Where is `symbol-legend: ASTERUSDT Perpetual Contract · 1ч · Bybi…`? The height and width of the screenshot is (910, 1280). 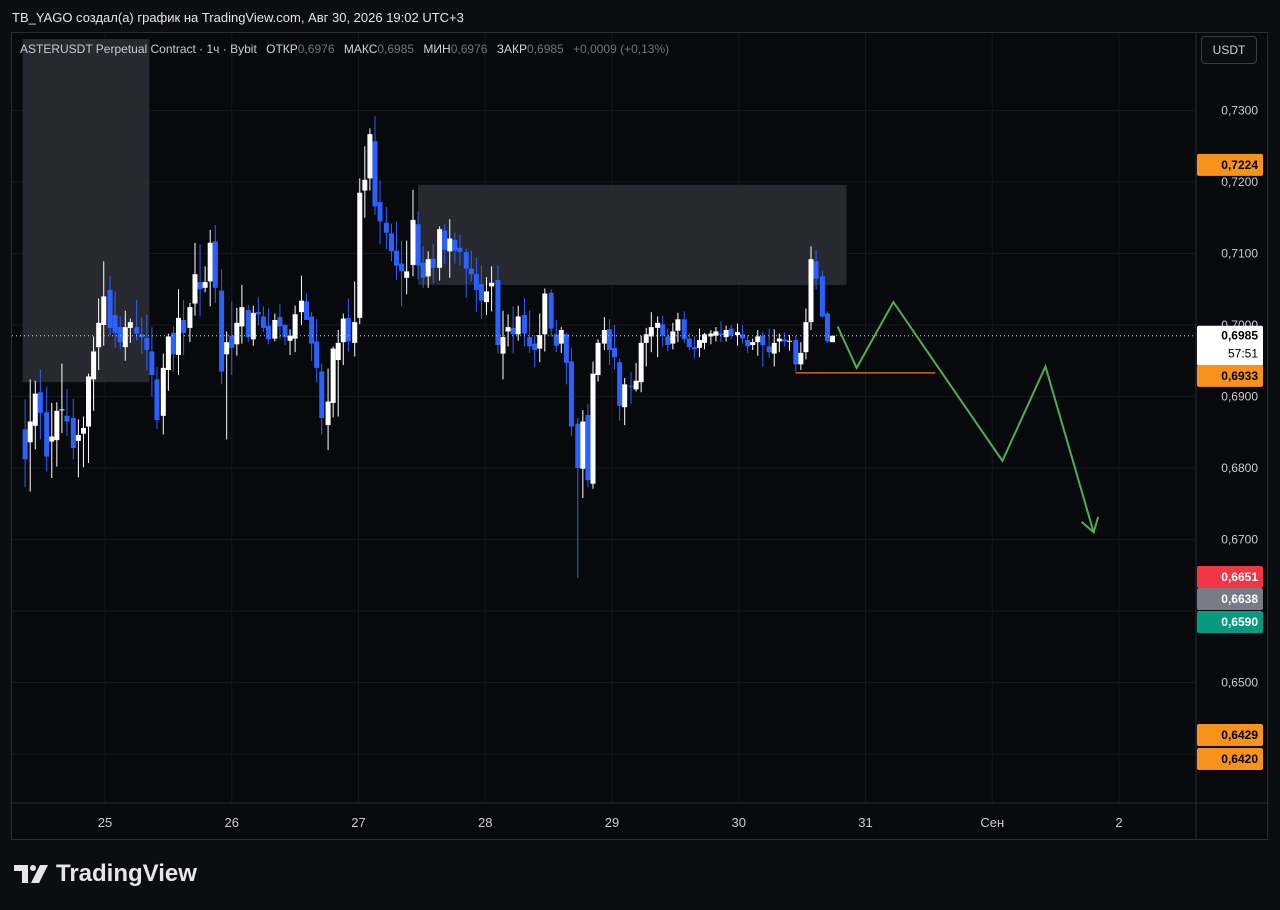
symbol-legend: ASTERUSDT Perpetual Contract · 1ч · Bybi… is located at coordinates (344, 49).